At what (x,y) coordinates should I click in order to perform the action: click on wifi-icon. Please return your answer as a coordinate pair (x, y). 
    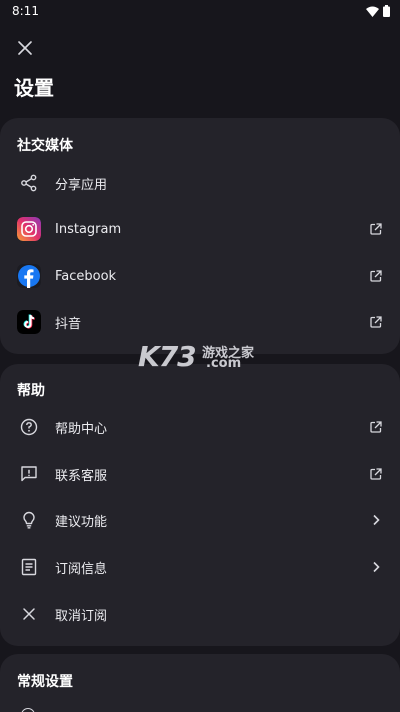
    Looking at the image, I should click on (372, 11).